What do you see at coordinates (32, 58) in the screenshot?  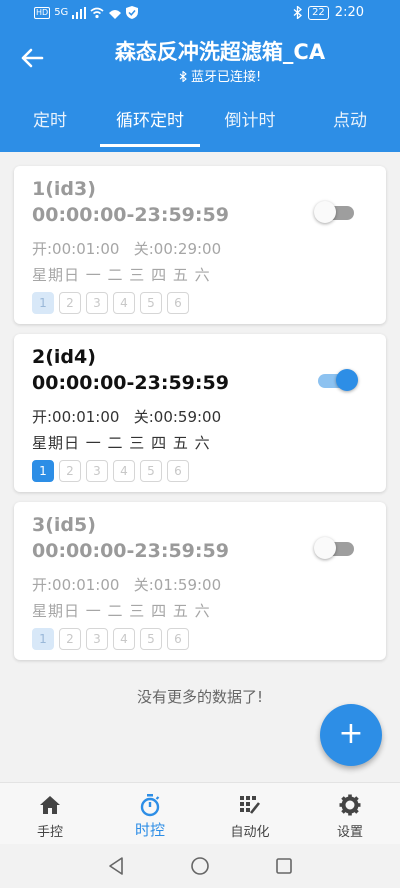 I see `back-arrow-icon` at bounding box center [32, 58].